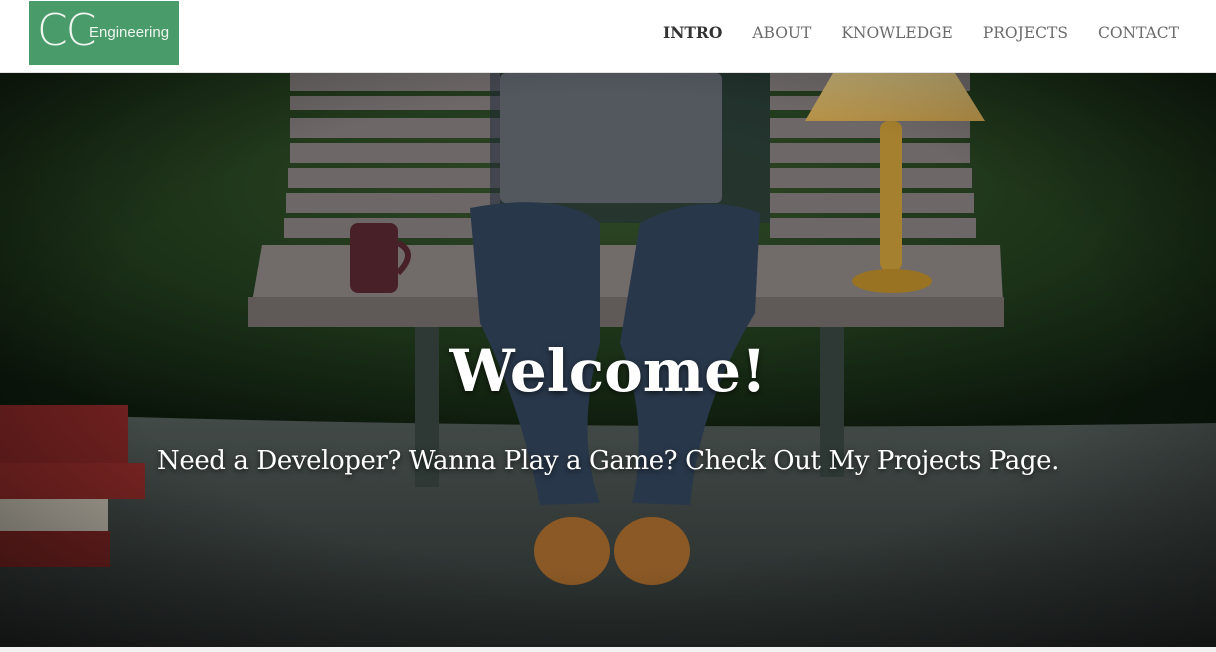  What do you see at coordinates (692, 33) in the screenshot?
I see `nav-item-intro: INTRO` at bounding box center [692, 33].